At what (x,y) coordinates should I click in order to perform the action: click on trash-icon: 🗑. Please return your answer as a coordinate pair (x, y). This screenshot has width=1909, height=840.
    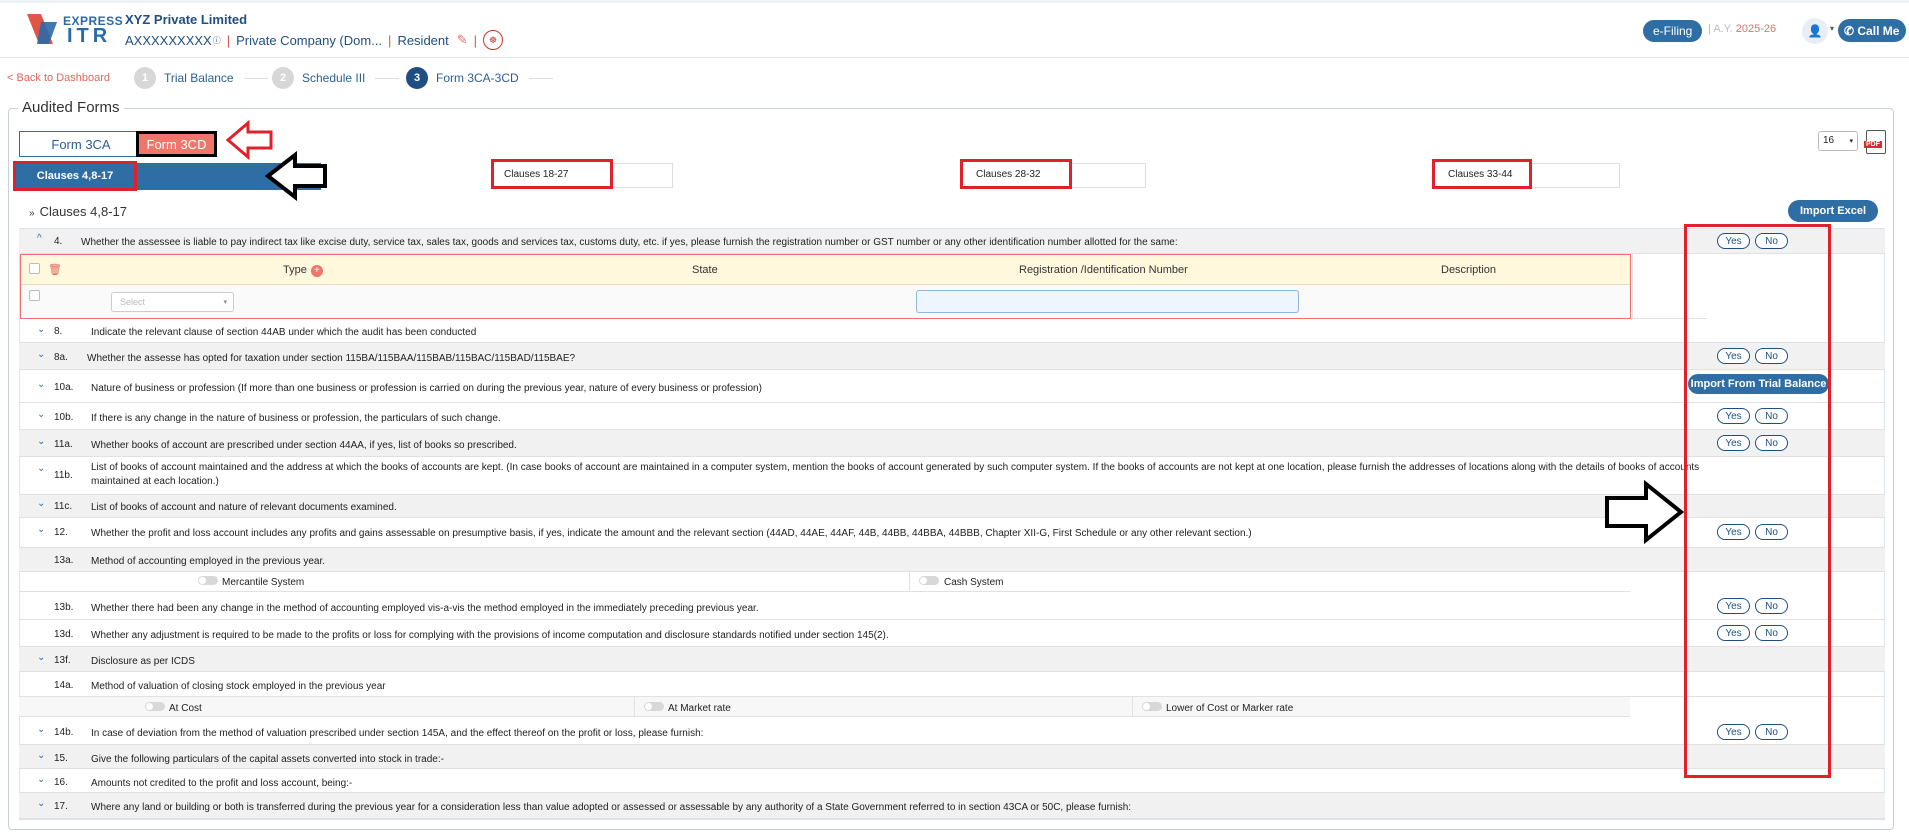
    Looking at the image, I should click on (55, 269).